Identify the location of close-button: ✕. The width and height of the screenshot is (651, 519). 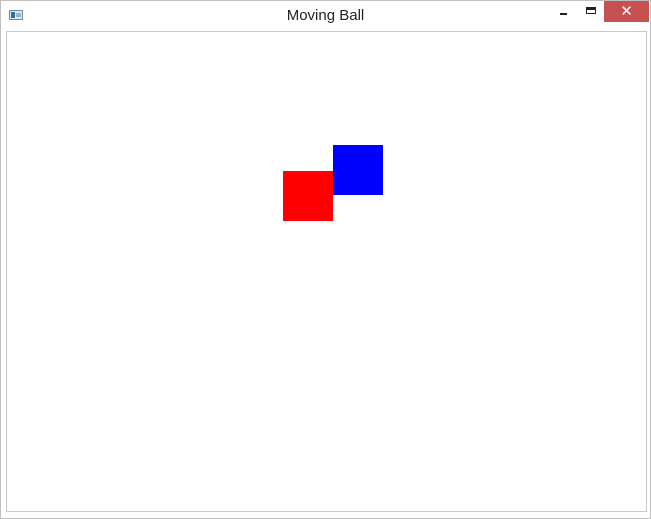
(626, 11).